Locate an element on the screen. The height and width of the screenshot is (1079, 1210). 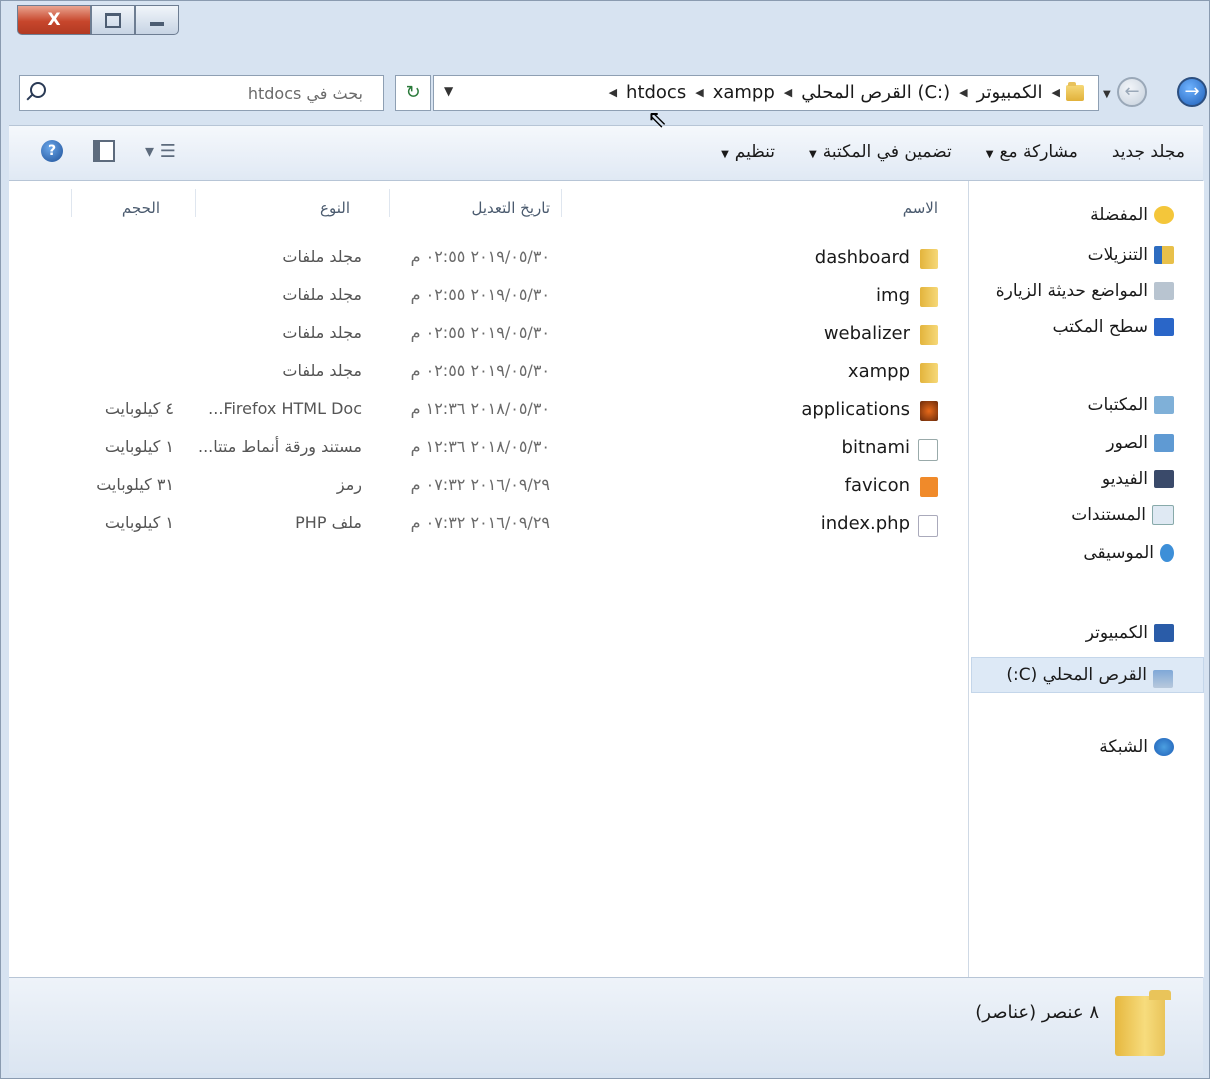
close-button: X is located at coordinates (54, 20).